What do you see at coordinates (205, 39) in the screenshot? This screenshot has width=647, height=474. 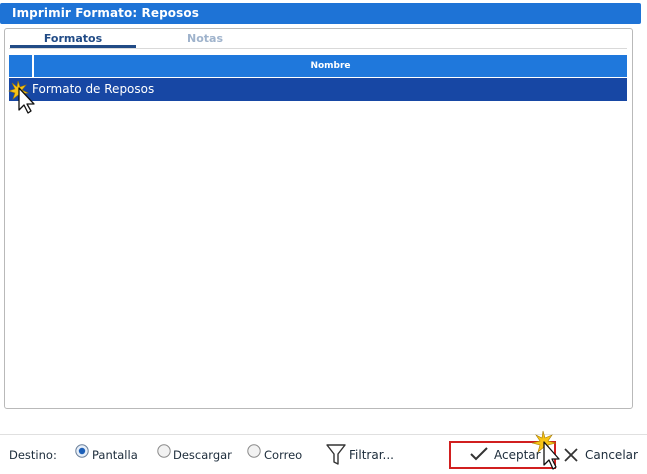 I see `tab-notas: Notas` at bounding box center [205, 39].